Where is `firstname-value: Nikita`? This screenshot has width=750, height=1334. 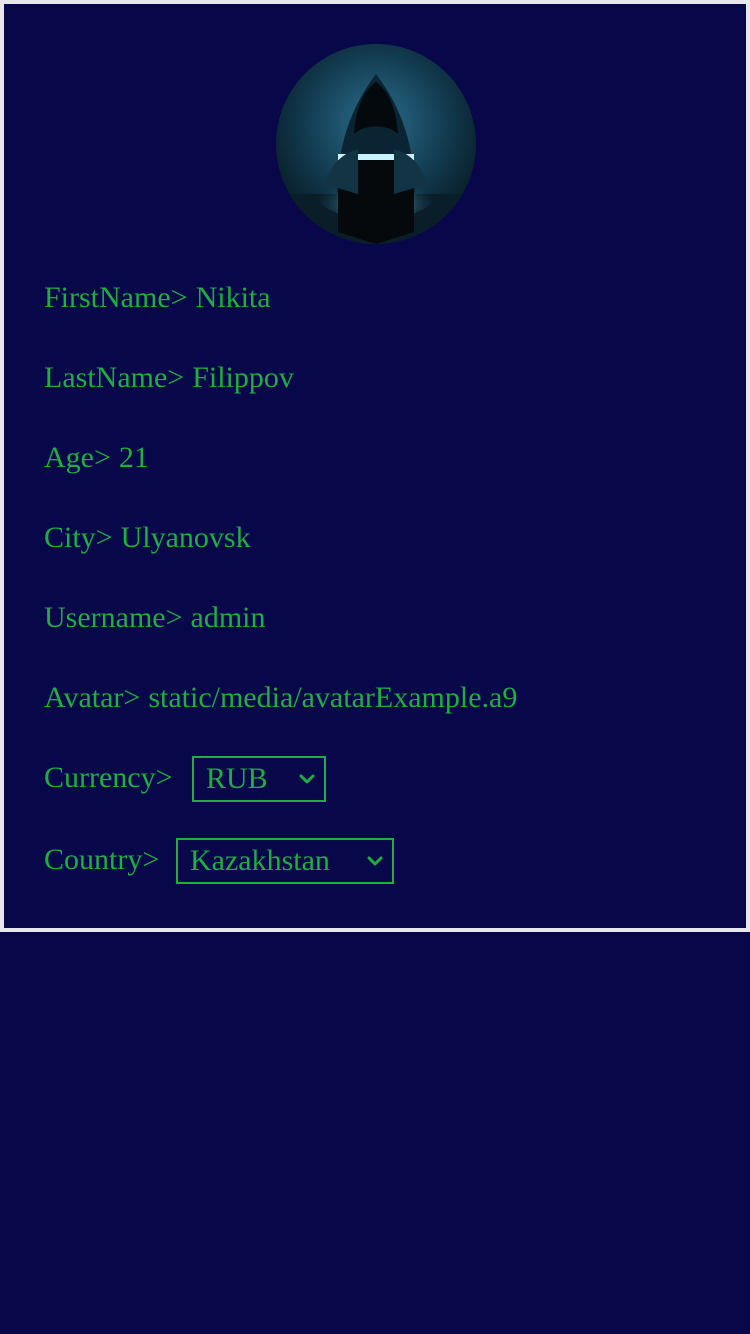
firstname-value: Nikita is located at coordinates (233, 297).